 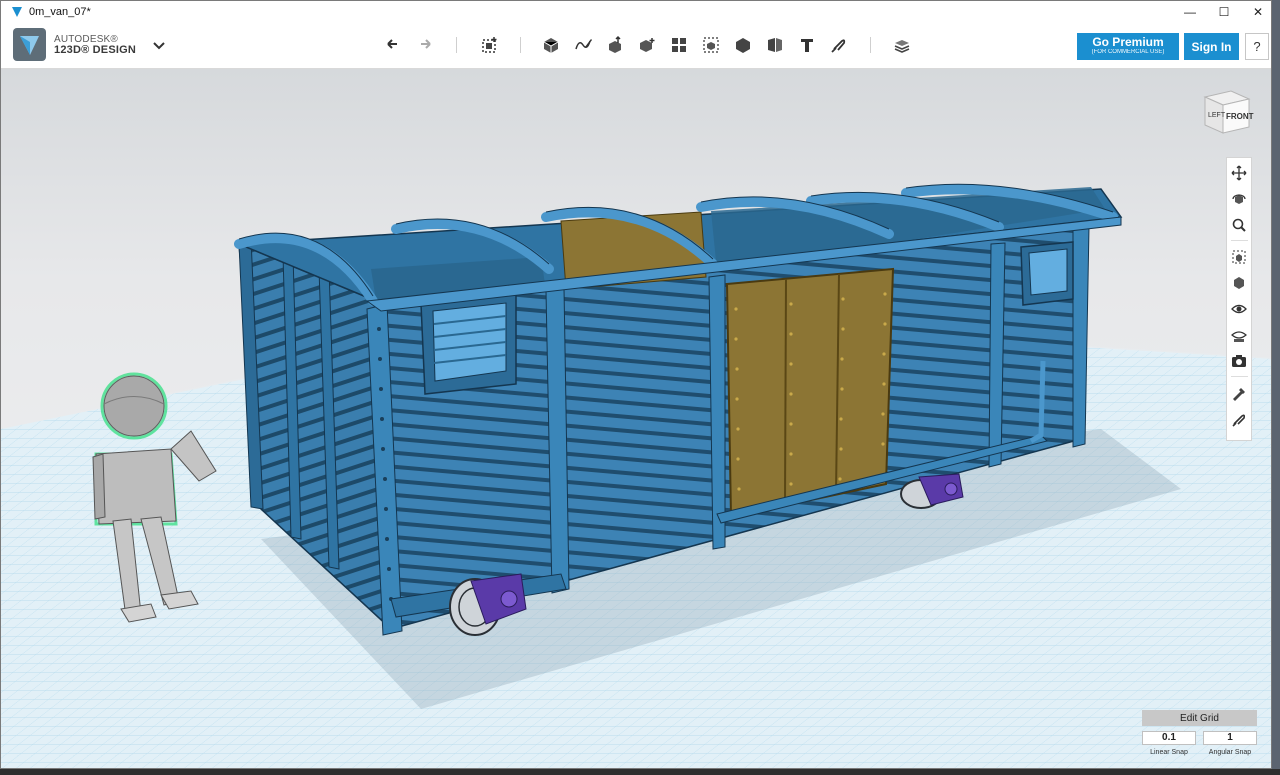 I want to click on orbit-button, so click(x=1239, y=199).